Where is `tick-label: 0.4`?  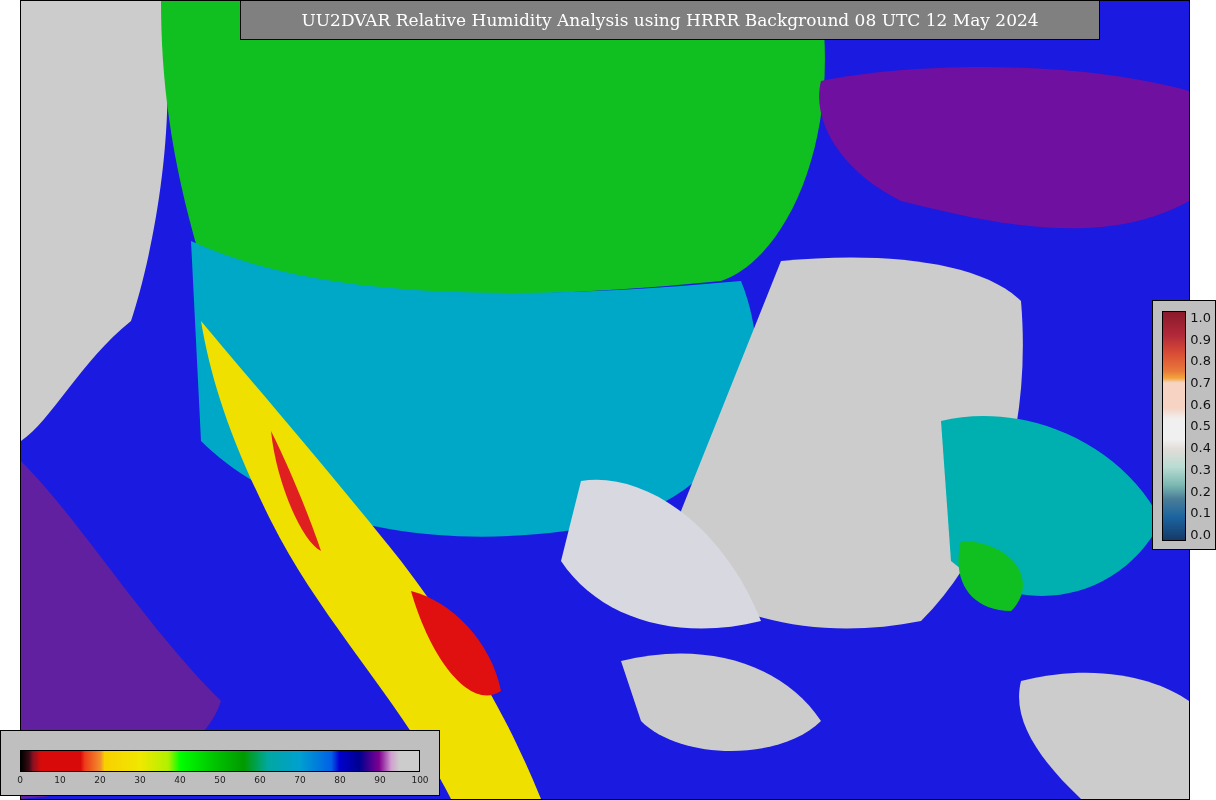 tick-label: 0.4 is located at coordinates (1200, 448).